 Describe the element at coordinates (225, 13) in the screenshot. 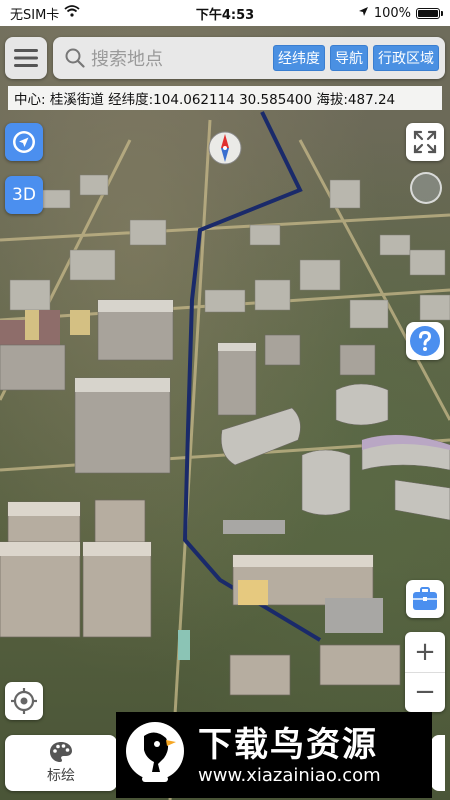

I see `status-bar: 无SIM卡 下午4:53 100%` at that location.